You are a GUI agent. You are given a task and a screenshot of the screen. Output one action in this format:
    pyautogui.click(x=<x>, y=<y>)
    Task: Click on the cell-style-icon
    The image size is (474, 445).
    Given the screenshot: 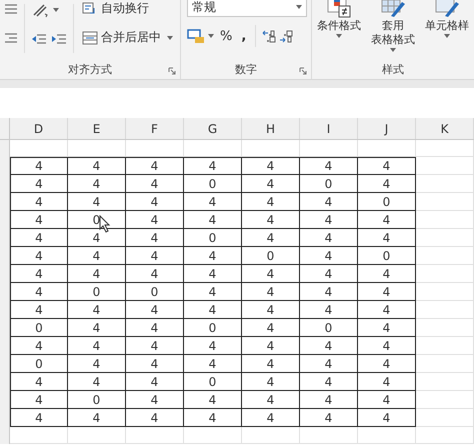 What is the action you would take?
    pyautogui.click(x=447, y=9)
    